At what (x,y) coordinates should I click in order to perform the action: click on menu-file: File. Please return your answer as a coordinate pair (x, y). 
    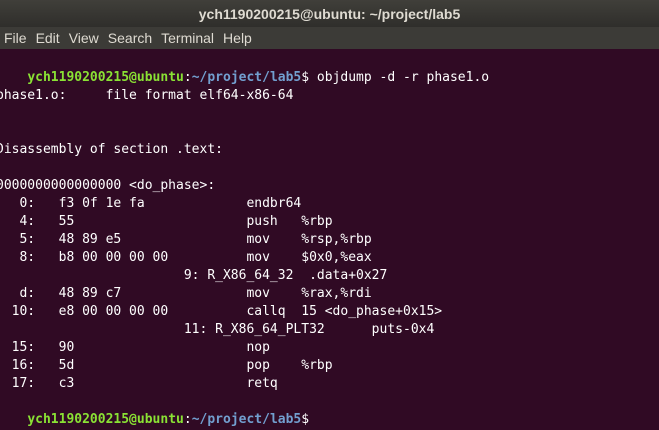
    Looking at the image, I should click on (16, 38).